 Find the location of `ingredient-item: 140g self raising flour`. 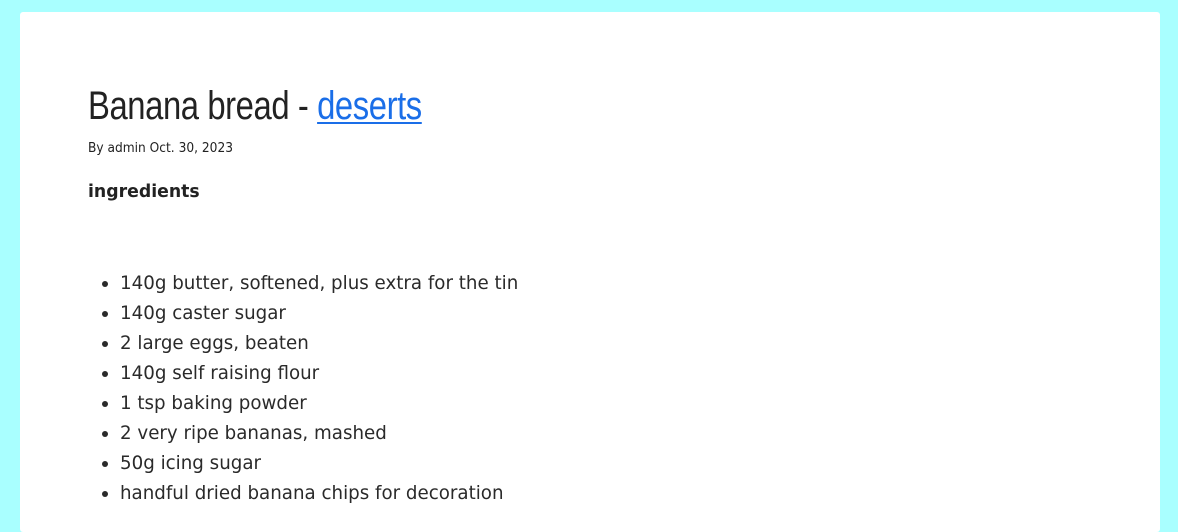

ingredient-item: 140g self raising flour is located at coordinates (327, 373).